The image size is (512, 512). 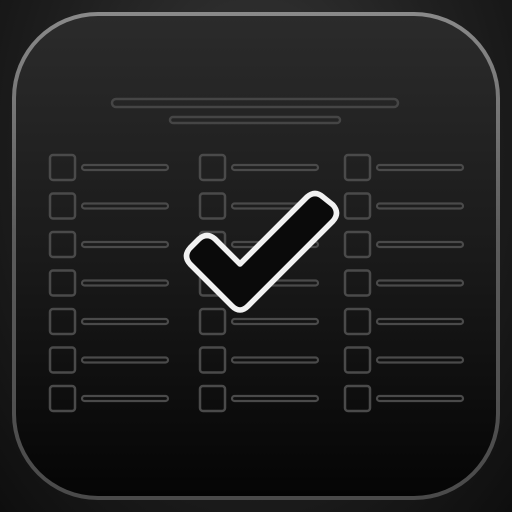 What do you see at coordinates (255, 120) in the screenshot?
I see `header-line-secondary` at bounding box center [255, 120].